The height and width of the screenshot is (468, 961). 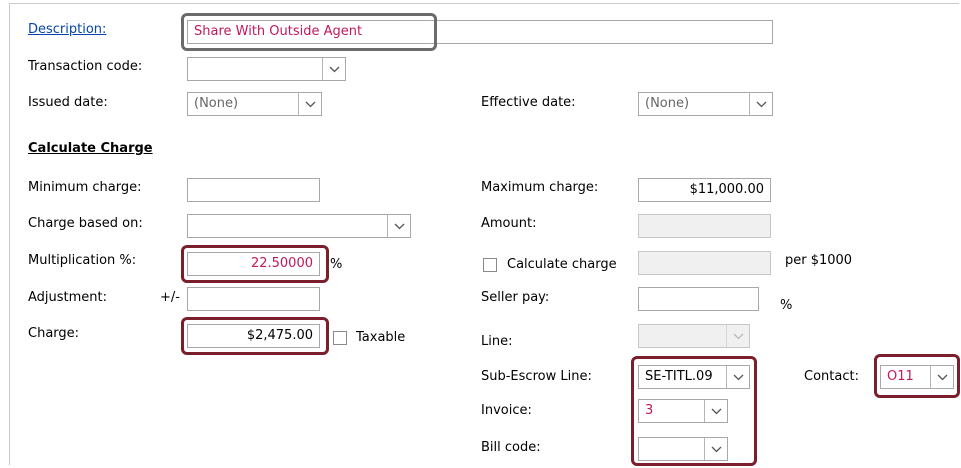 What do you see at coordinates (497, 341) in the screenshot?
I see `line-label: Line:` at bounding box center [497, 341].